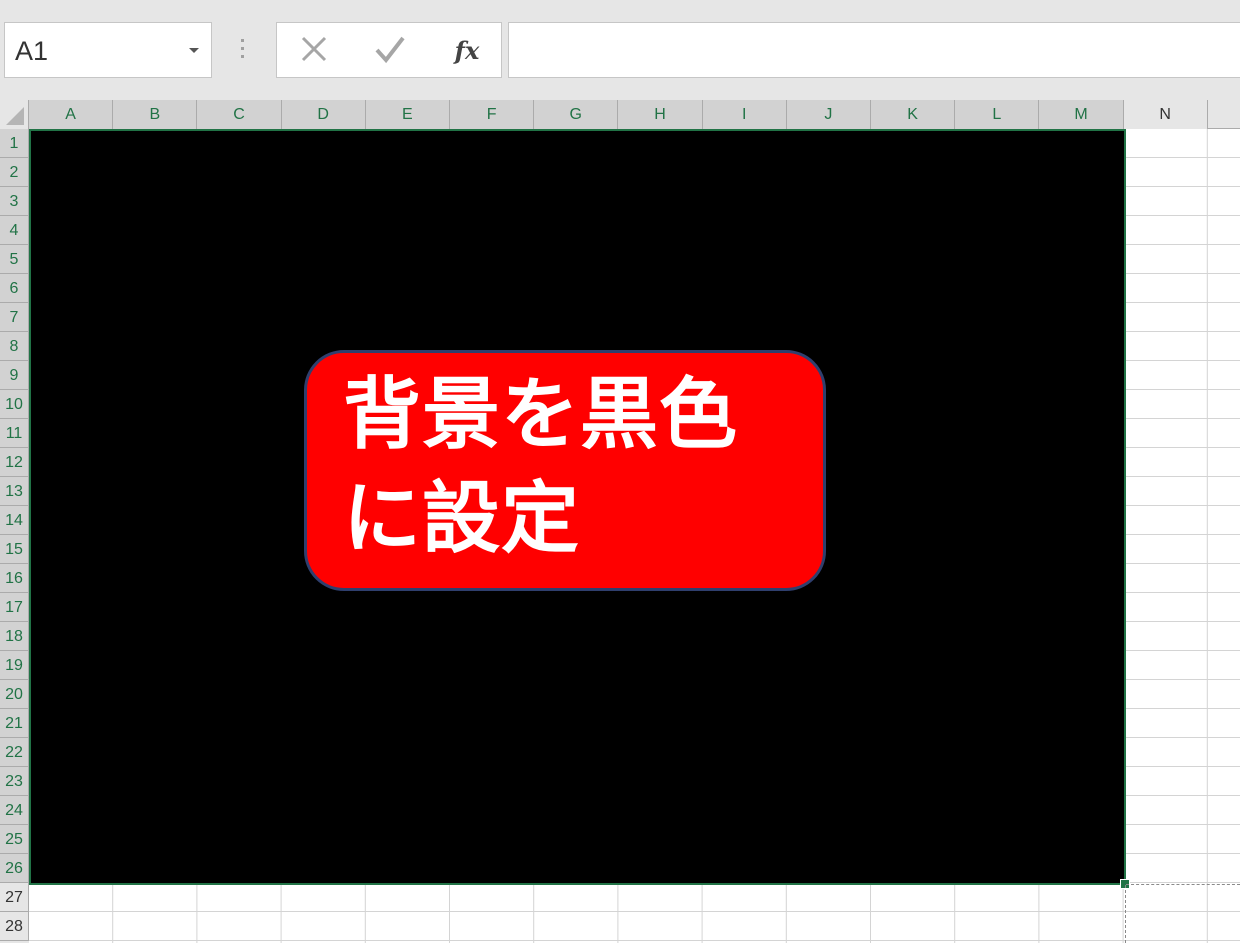 The image size is (1240, 943). I want to click on column-header-a: A, so click(71, 114).